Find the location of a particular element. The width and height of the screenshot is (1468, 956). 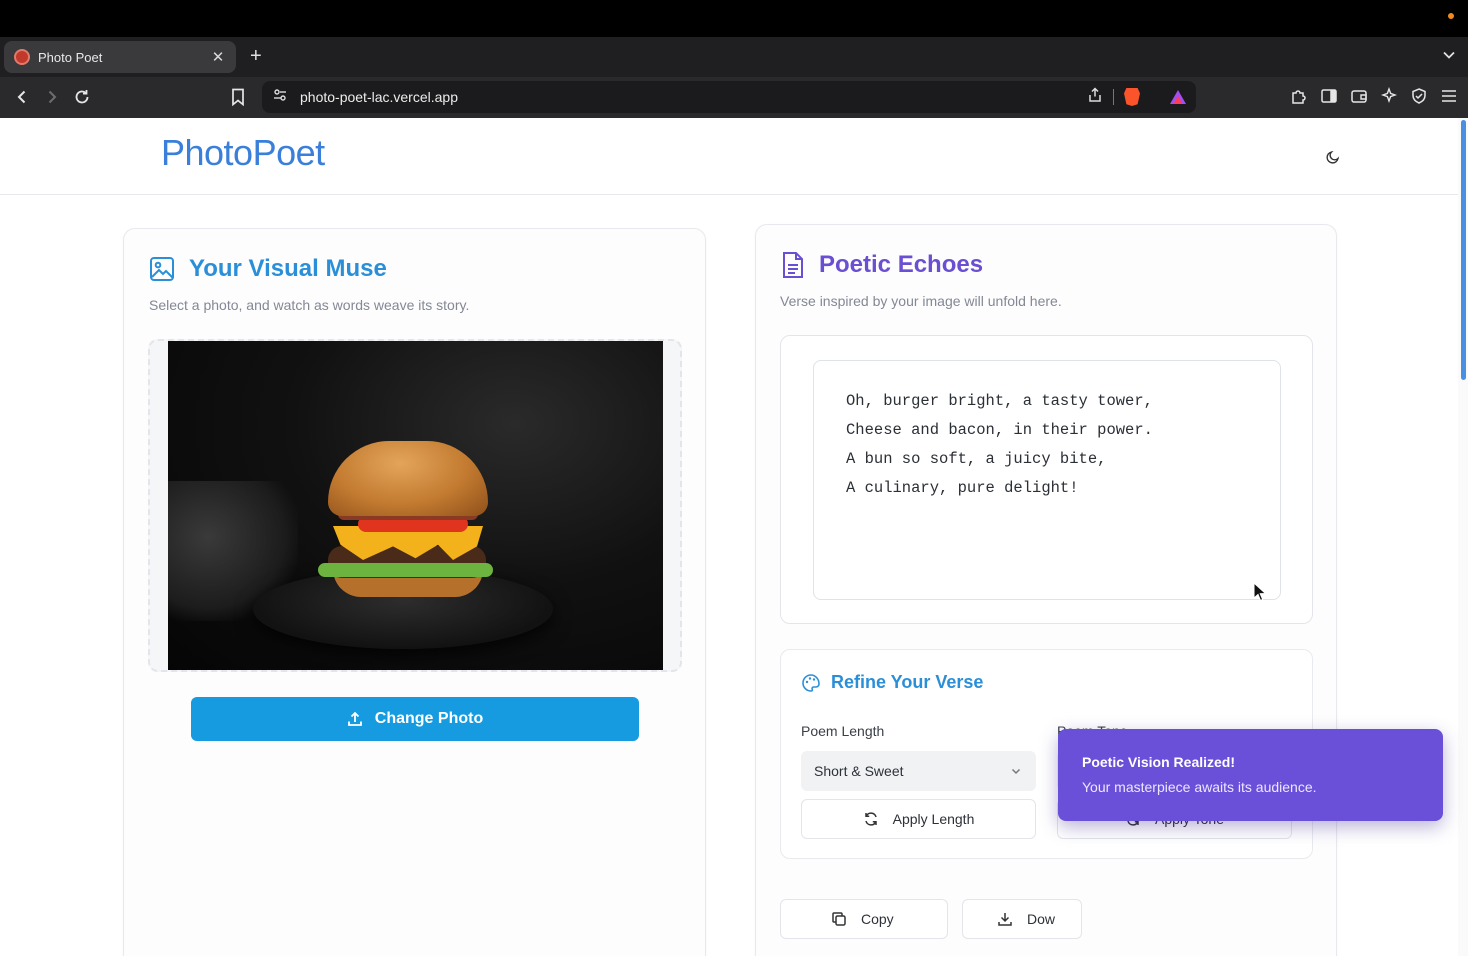

app-header: PhotoPoet is located at coordinates (729, 156).